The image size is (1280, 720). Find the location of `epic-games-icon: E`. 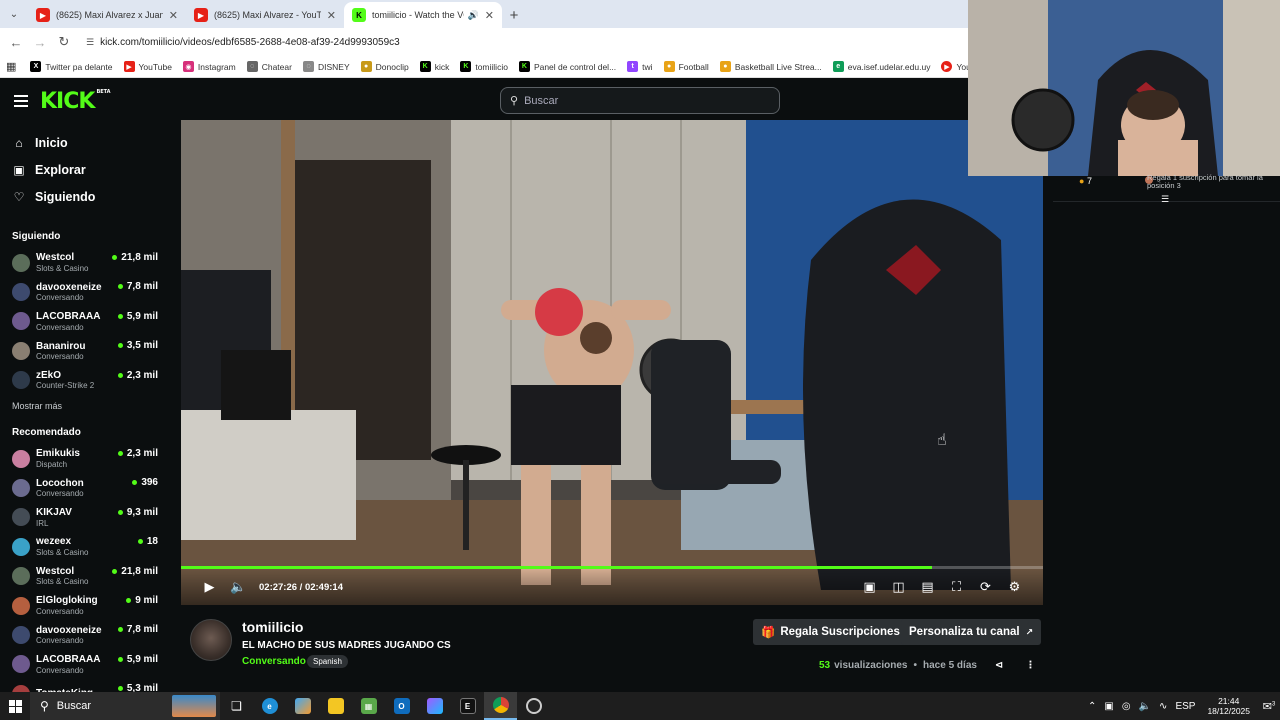

epic-games-icon: E is located at coordinates (467, 706).